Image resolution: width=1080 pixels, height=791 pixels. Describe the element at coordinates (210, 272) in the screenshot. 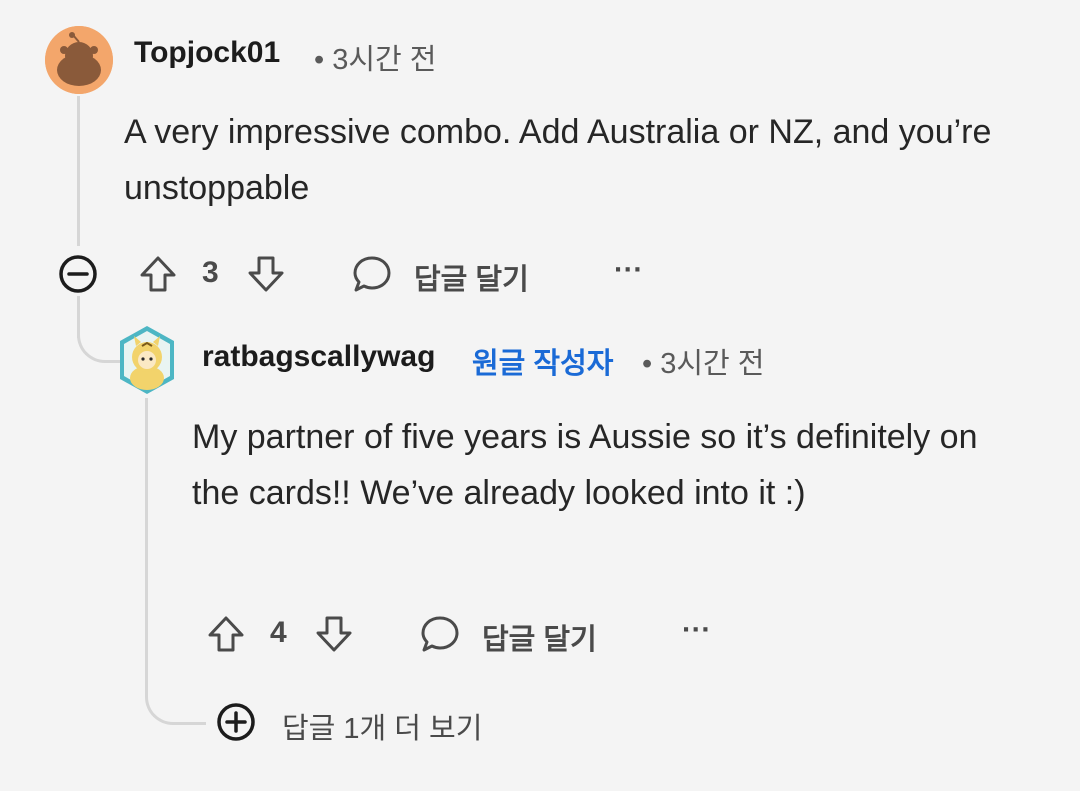

I see `comment1-vote-count: 3` at that location.